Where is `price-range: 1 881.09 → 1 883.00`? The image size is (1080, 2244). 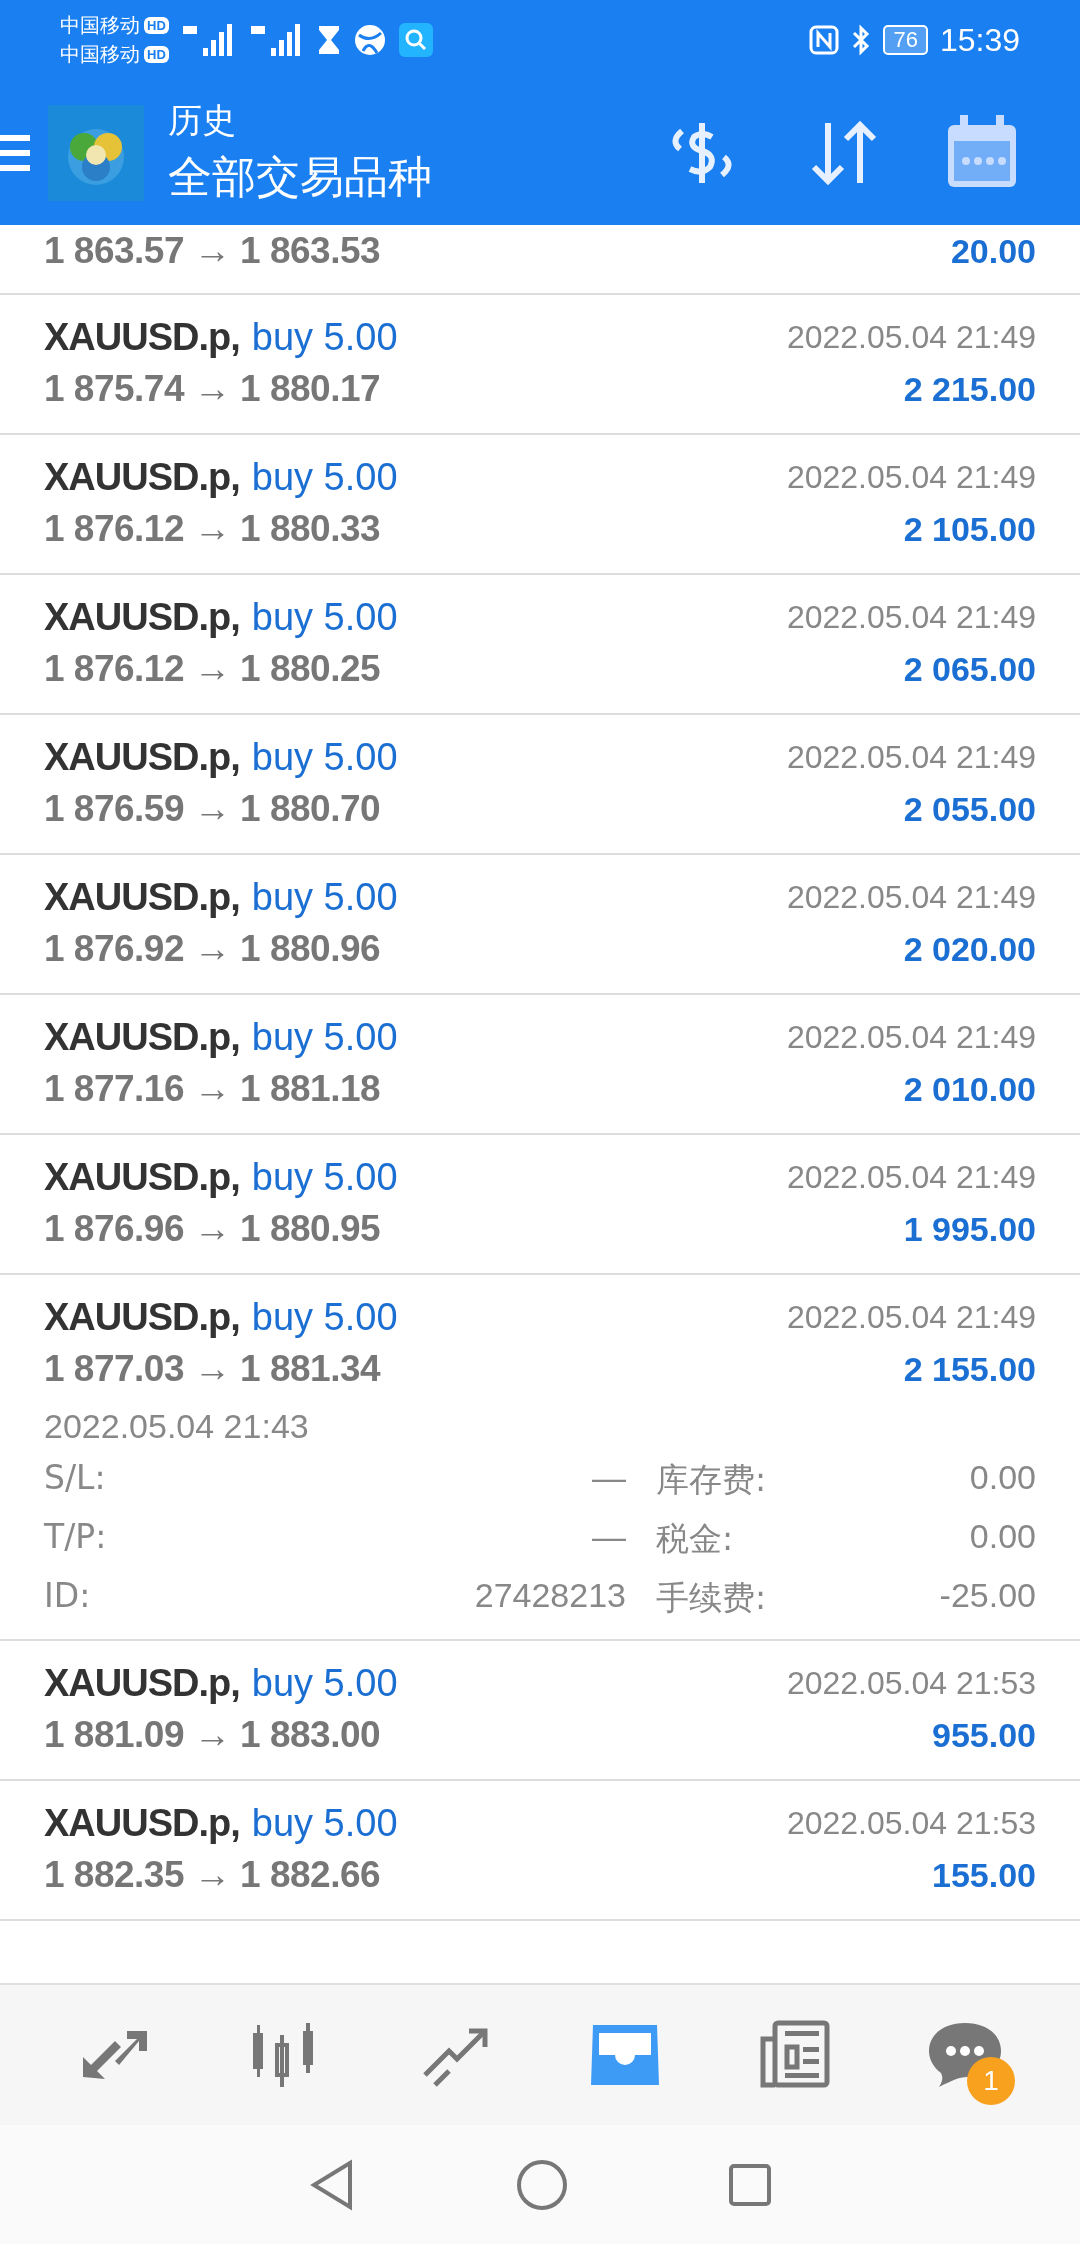
price-range: 1 881.09 → 1 883.00 is located at coordinates (212, 1735).